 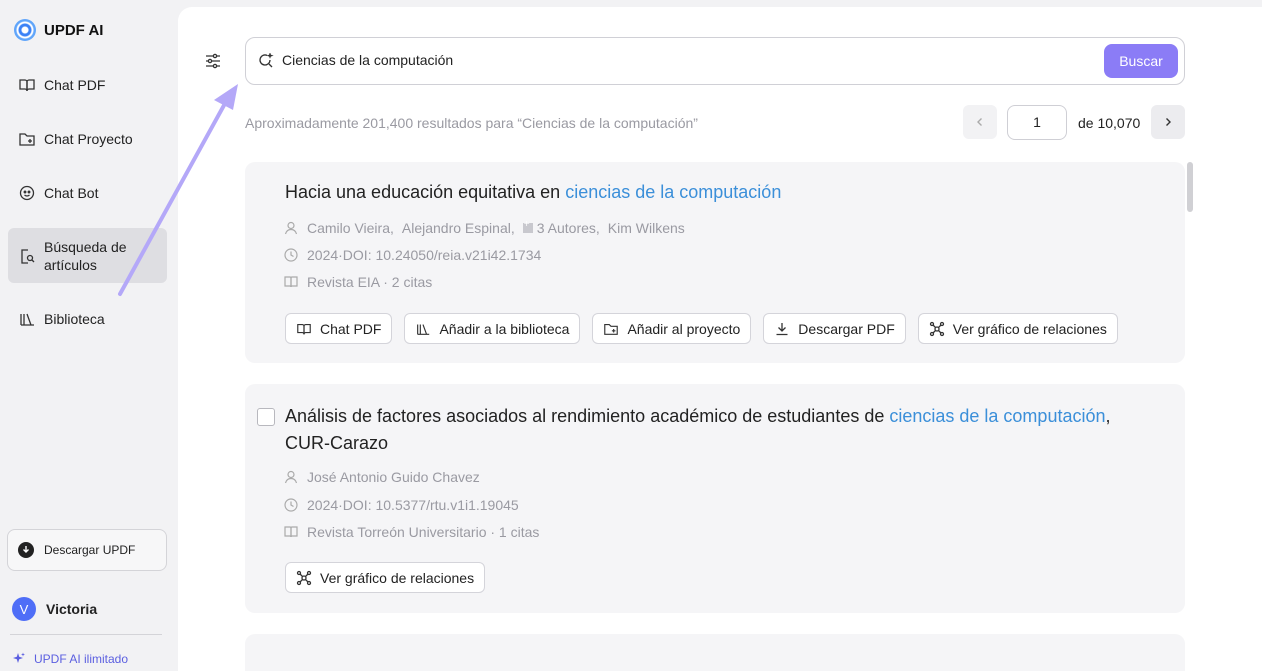 I want to click on download-updf-button: Descargar UPDF, so click(x=87, y=550).